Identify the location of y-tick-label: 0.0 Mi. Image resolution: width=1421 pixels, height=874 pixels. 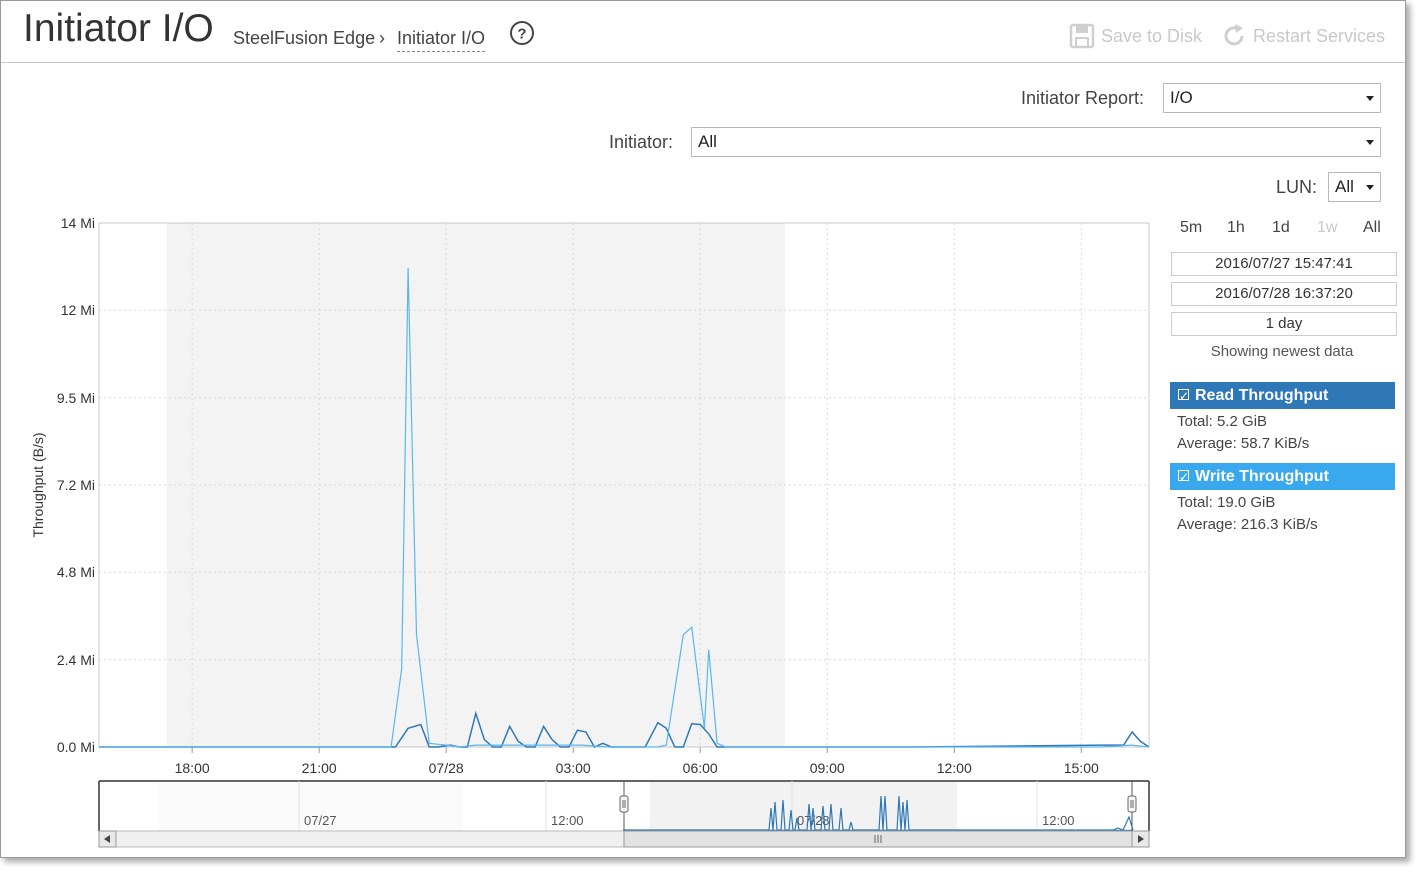
(76, 747).